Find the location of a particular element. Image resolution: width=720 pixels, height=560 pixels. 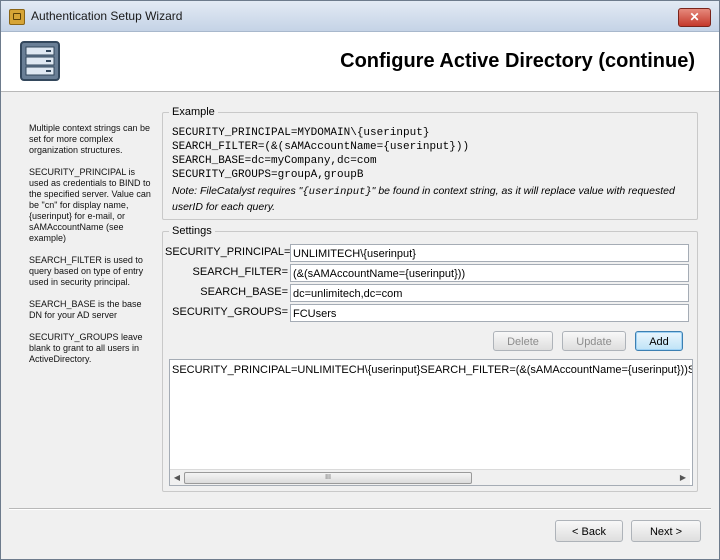

window-title: Authentication Setup Wizard is located at coordinates (107, 16).